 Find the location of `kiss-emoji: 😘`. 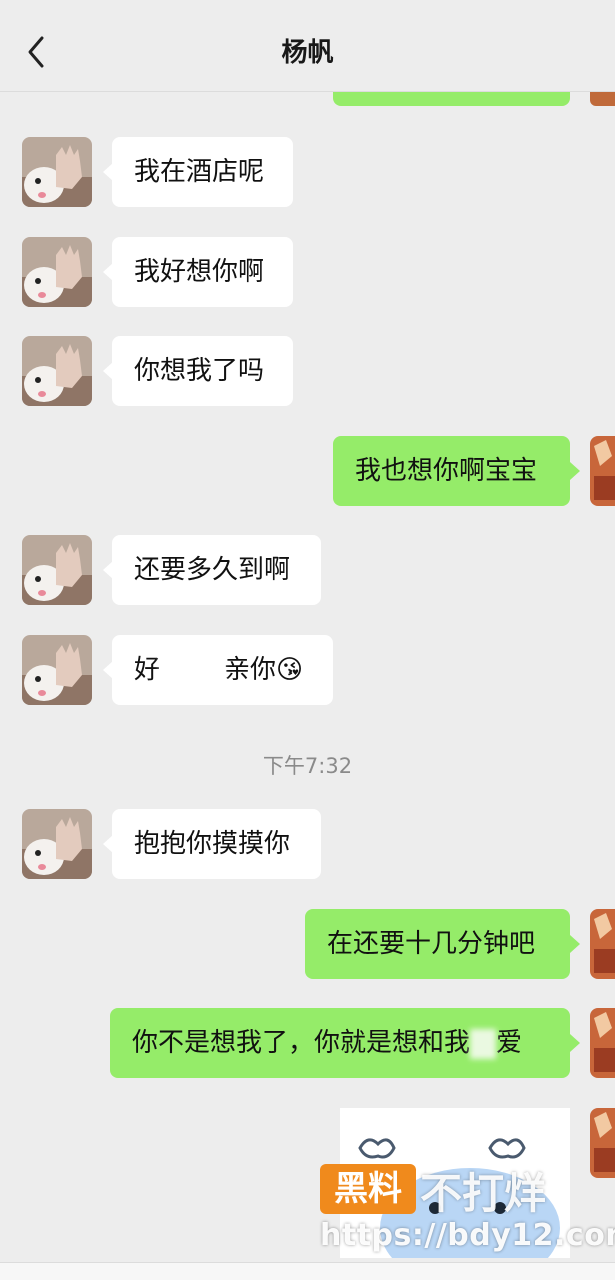

kiss-emoji: 😘 is located at coordinates (290, 670).